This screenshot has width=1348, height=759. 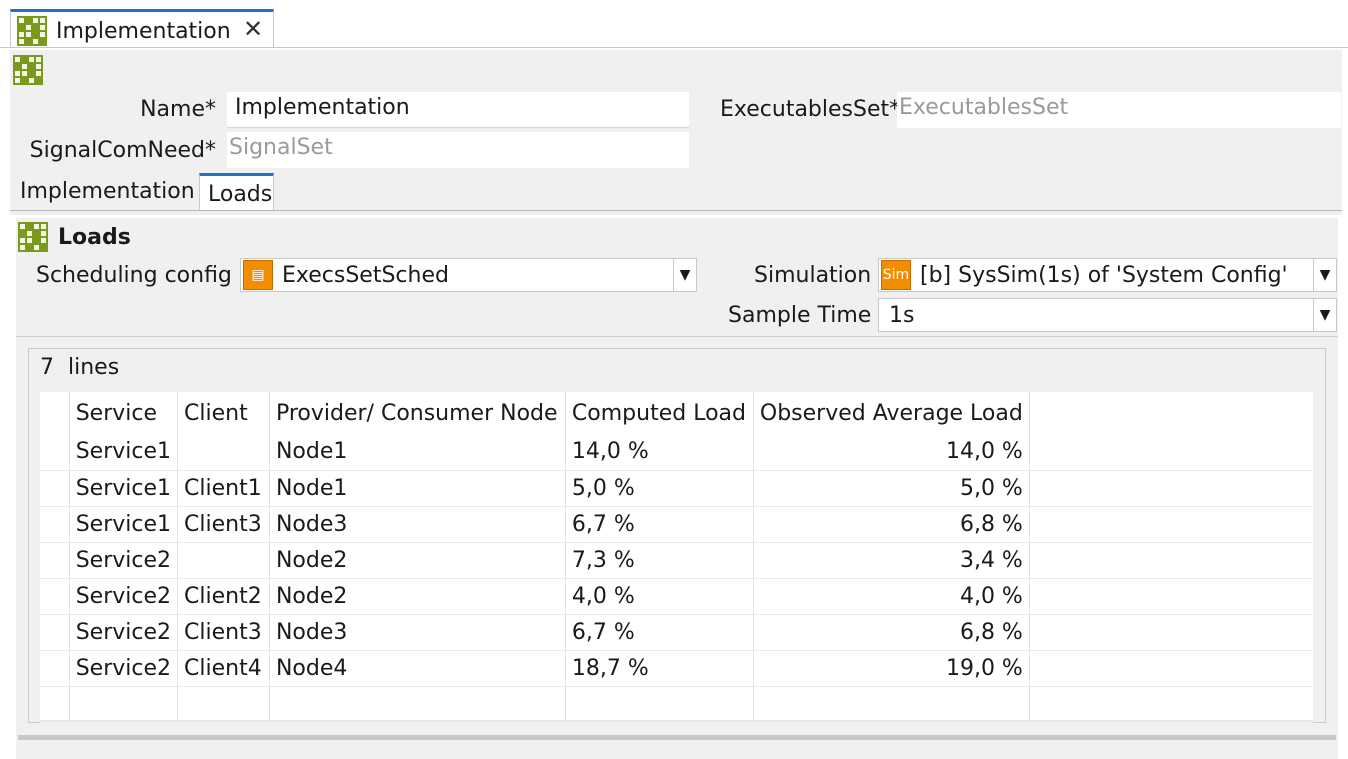 I want to click on column-header-node: Provider/ Consumer Node, so click(x=417, y=413).